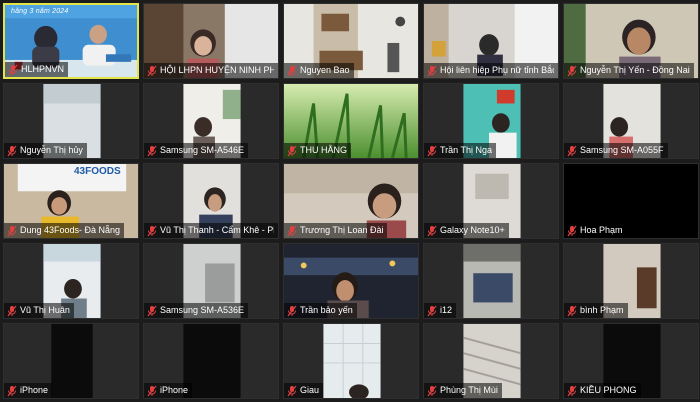 This screenshot has width=700, height=402. I want to click on participant-name: THU HẰNG, so click(323, 150).